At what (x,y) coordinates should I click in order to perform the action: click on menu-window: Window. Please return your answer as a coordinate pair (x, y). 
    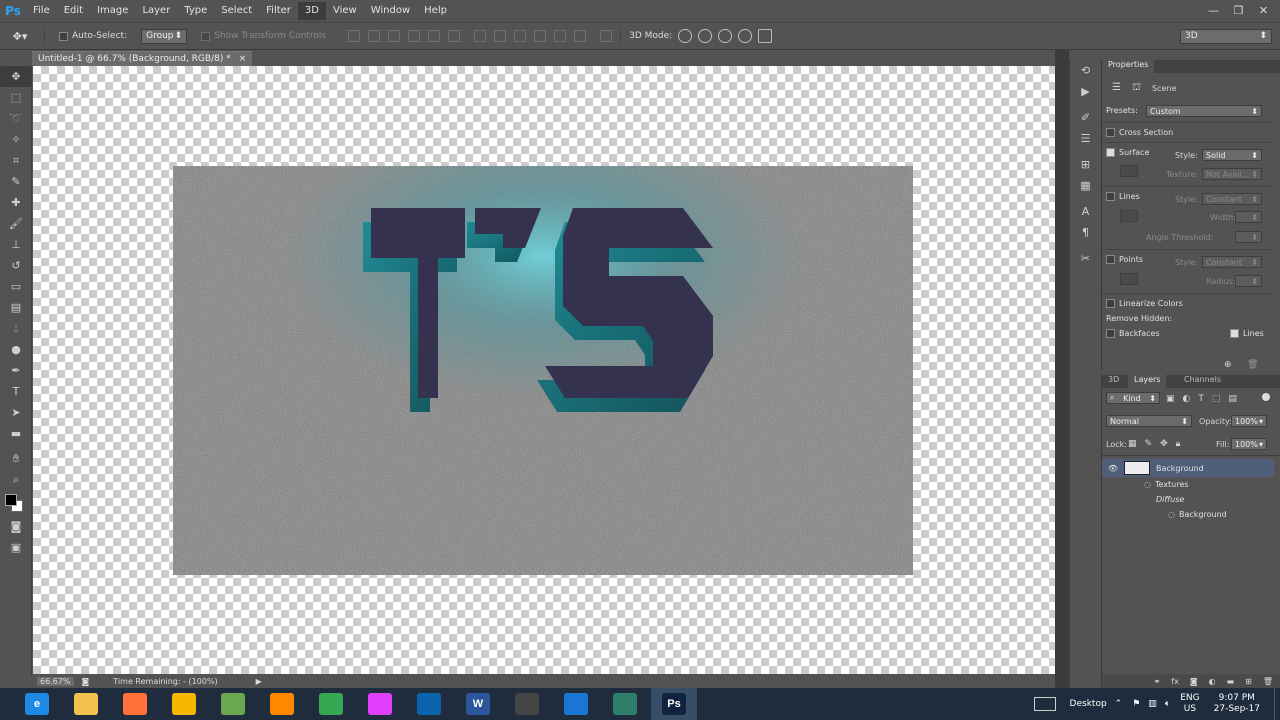
    Looking at the image, I should click on (390, 11).